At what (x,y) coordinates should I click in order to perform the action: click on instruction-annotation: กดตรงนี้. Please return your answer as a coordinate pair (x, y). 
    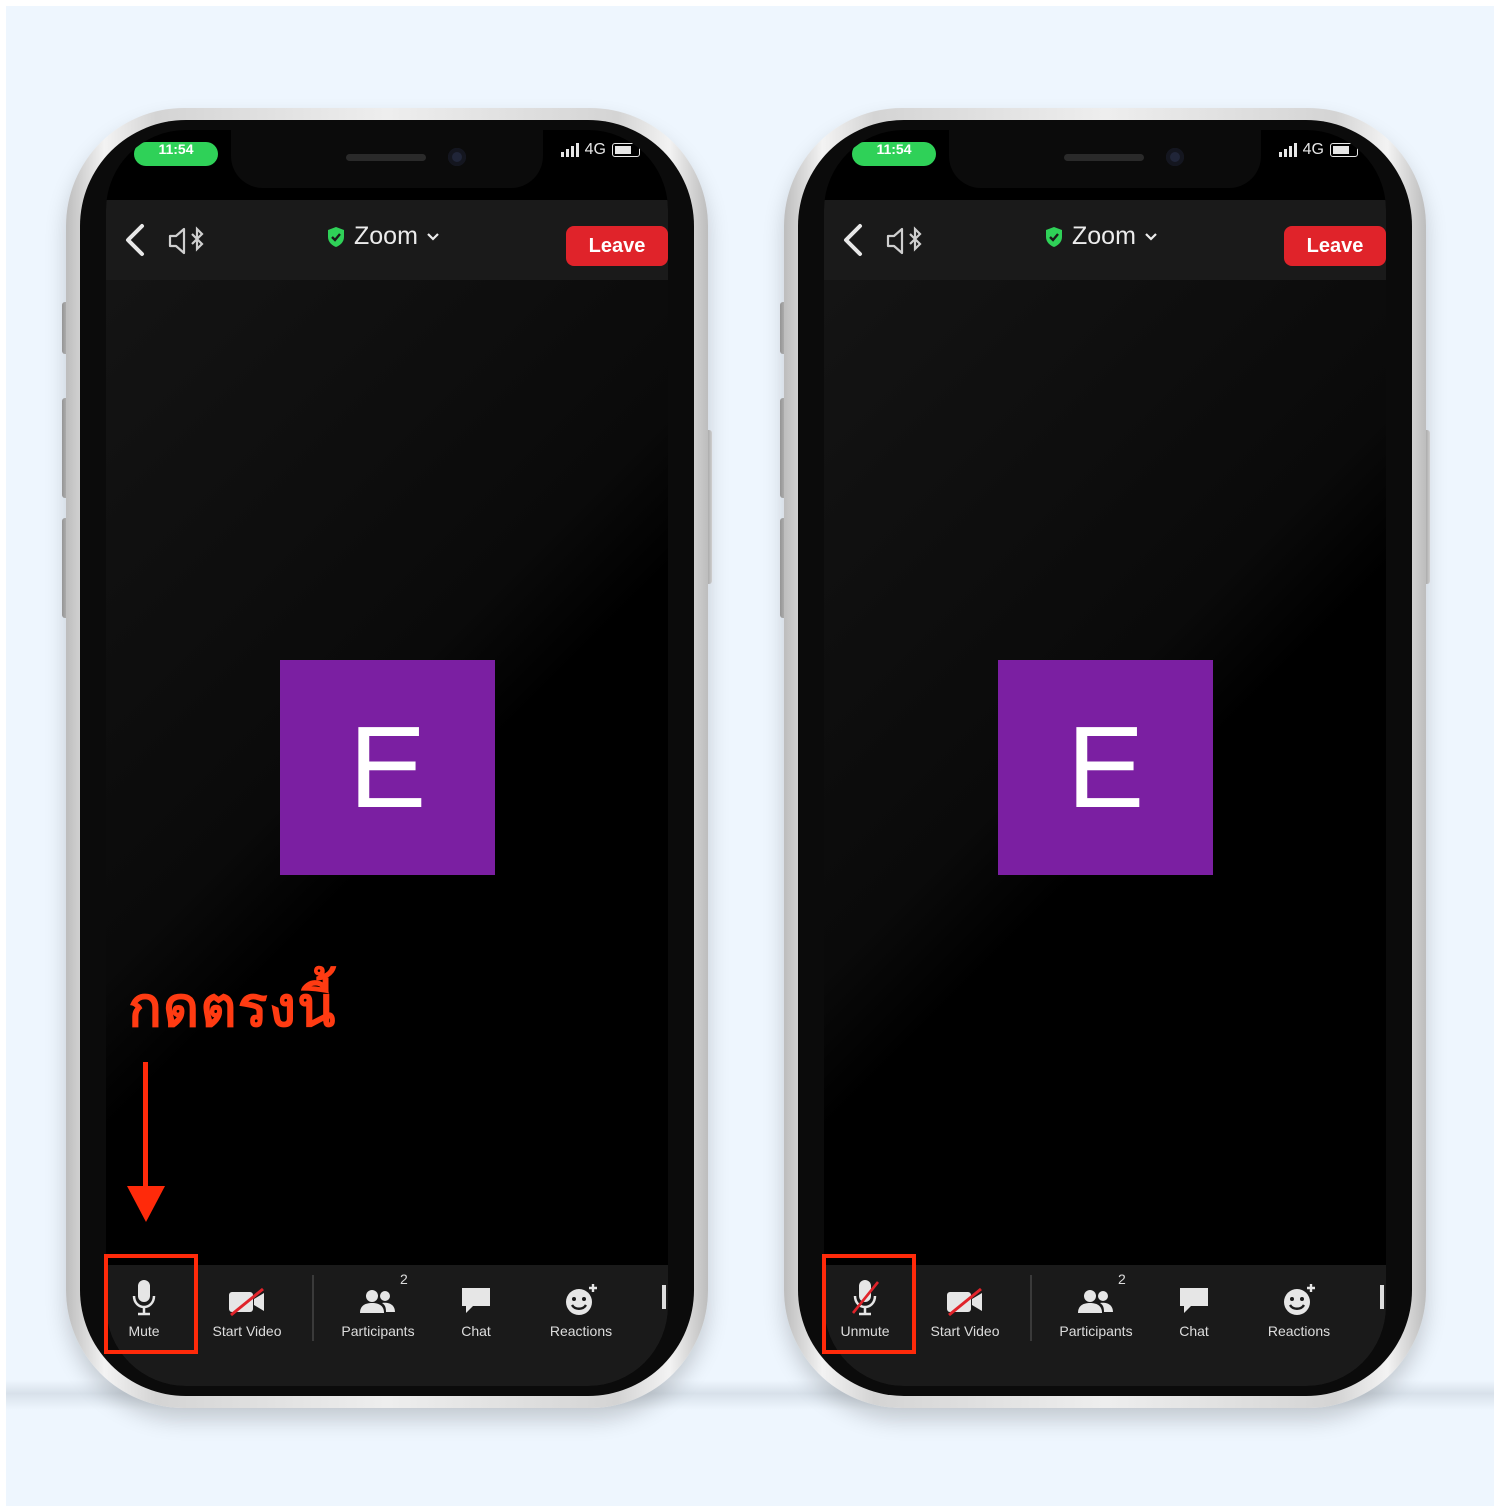
    Looking at the image, I should click on (232, 1007).